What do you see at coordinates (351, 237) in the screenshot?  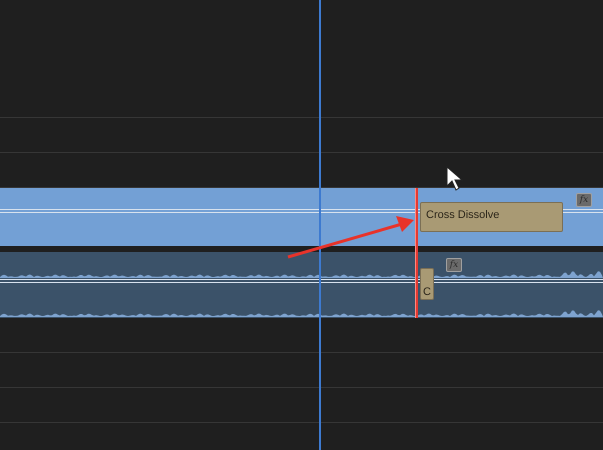 I see `arrow-icon` at bounding box center [351, 237].